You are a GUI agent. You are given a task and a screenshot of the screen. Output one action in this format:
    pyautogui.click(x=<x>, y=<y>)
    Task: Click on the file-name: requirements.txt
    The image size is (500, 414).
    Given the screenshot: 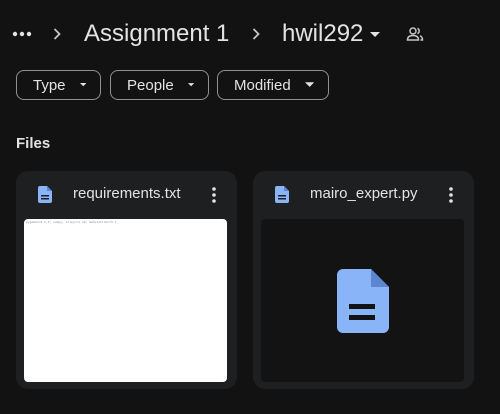 What is the action you would take?
    pyautogui.click(x=127, y=193)
    